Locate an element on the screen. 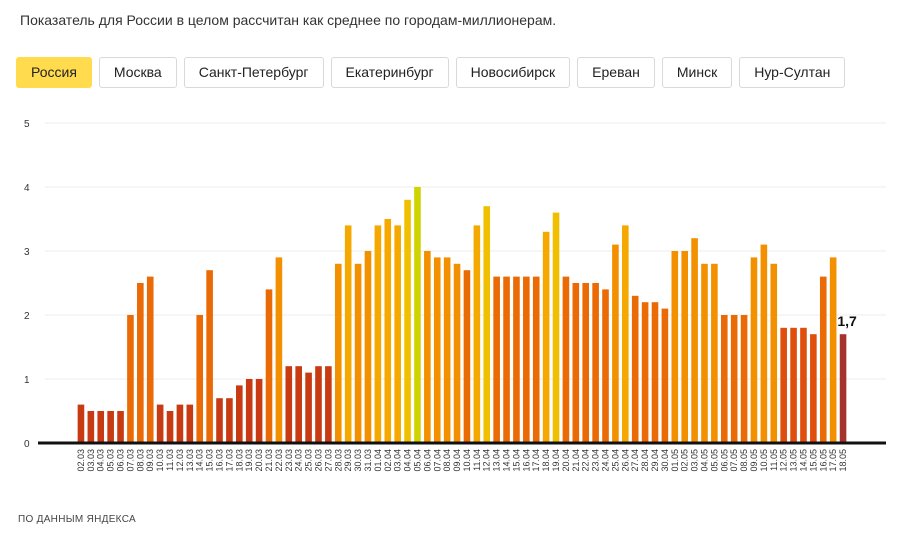 This screenshot has height=540, width=899. x-tick-label: 01.04 is located at coordinates (378, 460).